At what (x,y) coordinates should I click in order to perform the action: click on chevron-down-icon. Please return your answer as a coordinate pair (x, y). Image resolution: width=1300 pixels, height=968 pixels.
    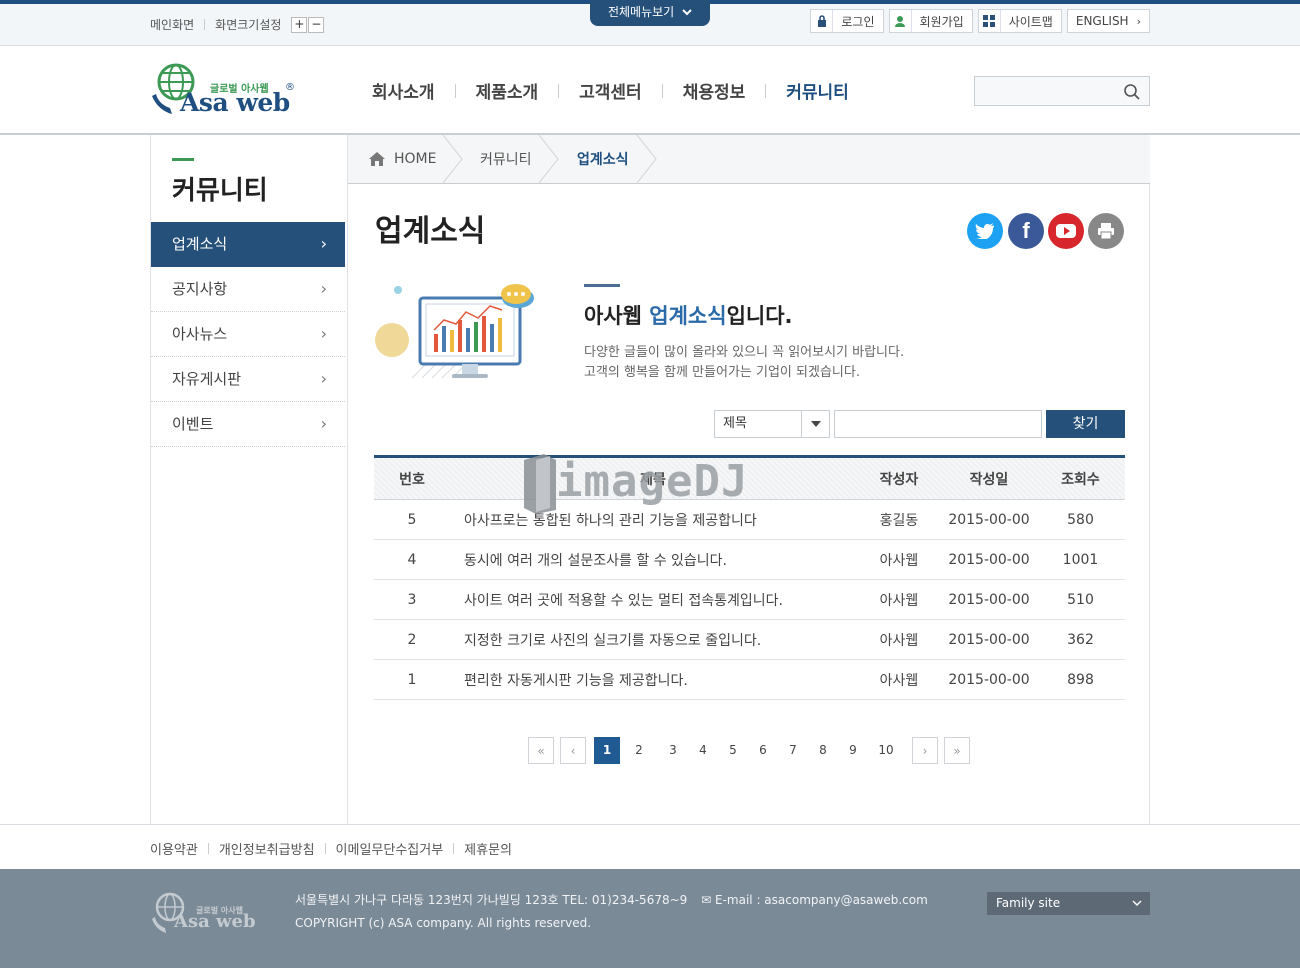
    Looking at the image, I should click on (687, 12).